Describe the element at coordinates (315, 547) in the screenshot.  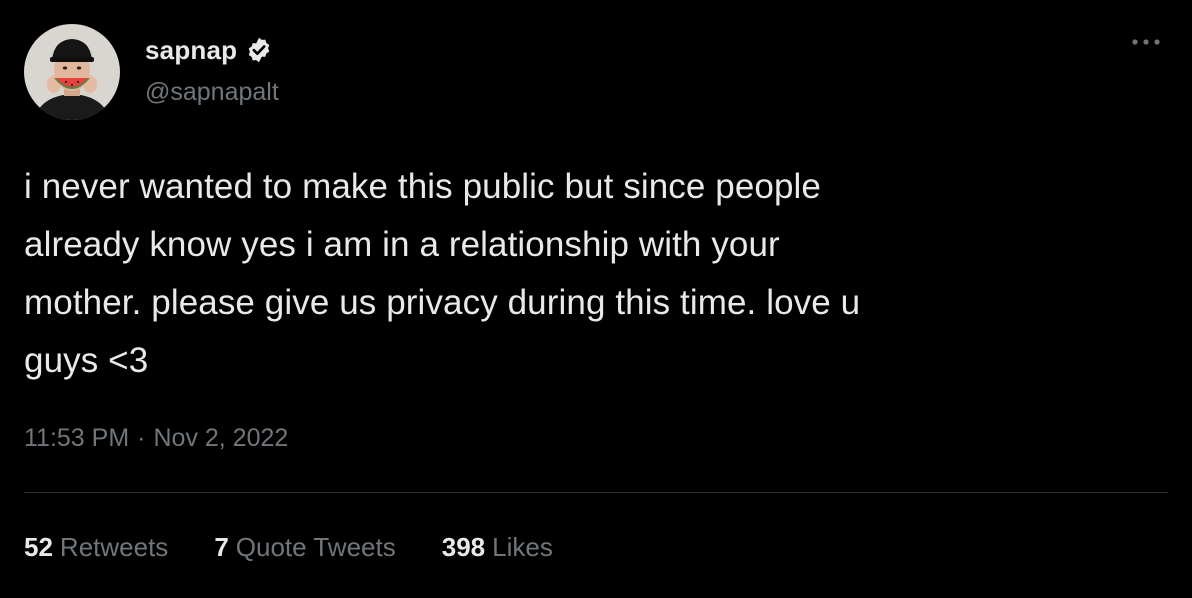
I see `quotes-label: Quote Tweets` at that location.